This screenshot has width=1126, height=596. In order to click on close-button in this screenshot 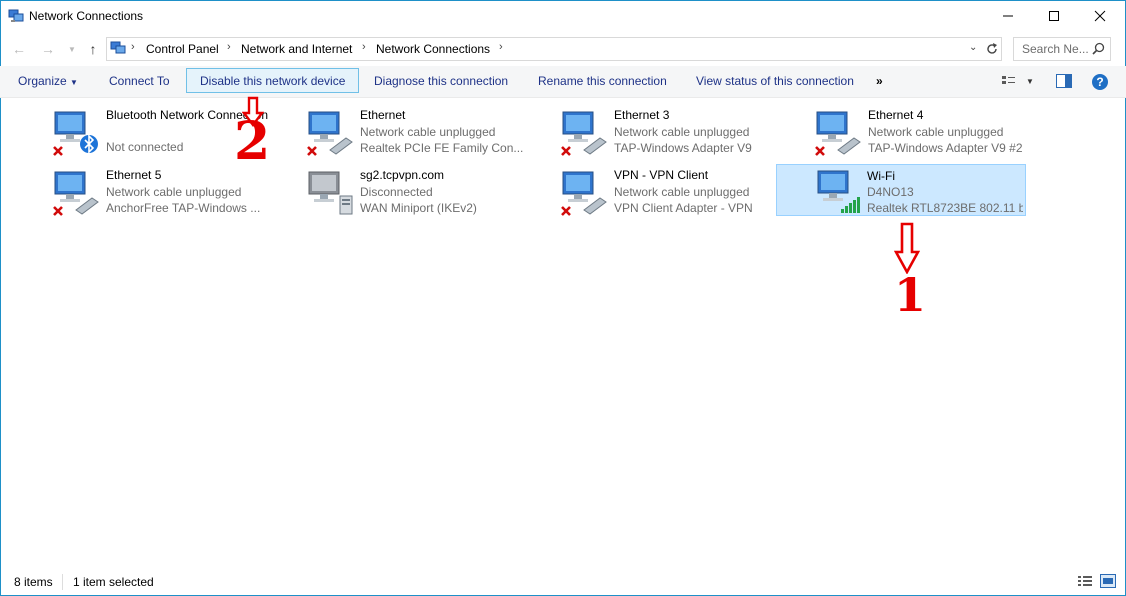, I will do `click(1100, 16)`.